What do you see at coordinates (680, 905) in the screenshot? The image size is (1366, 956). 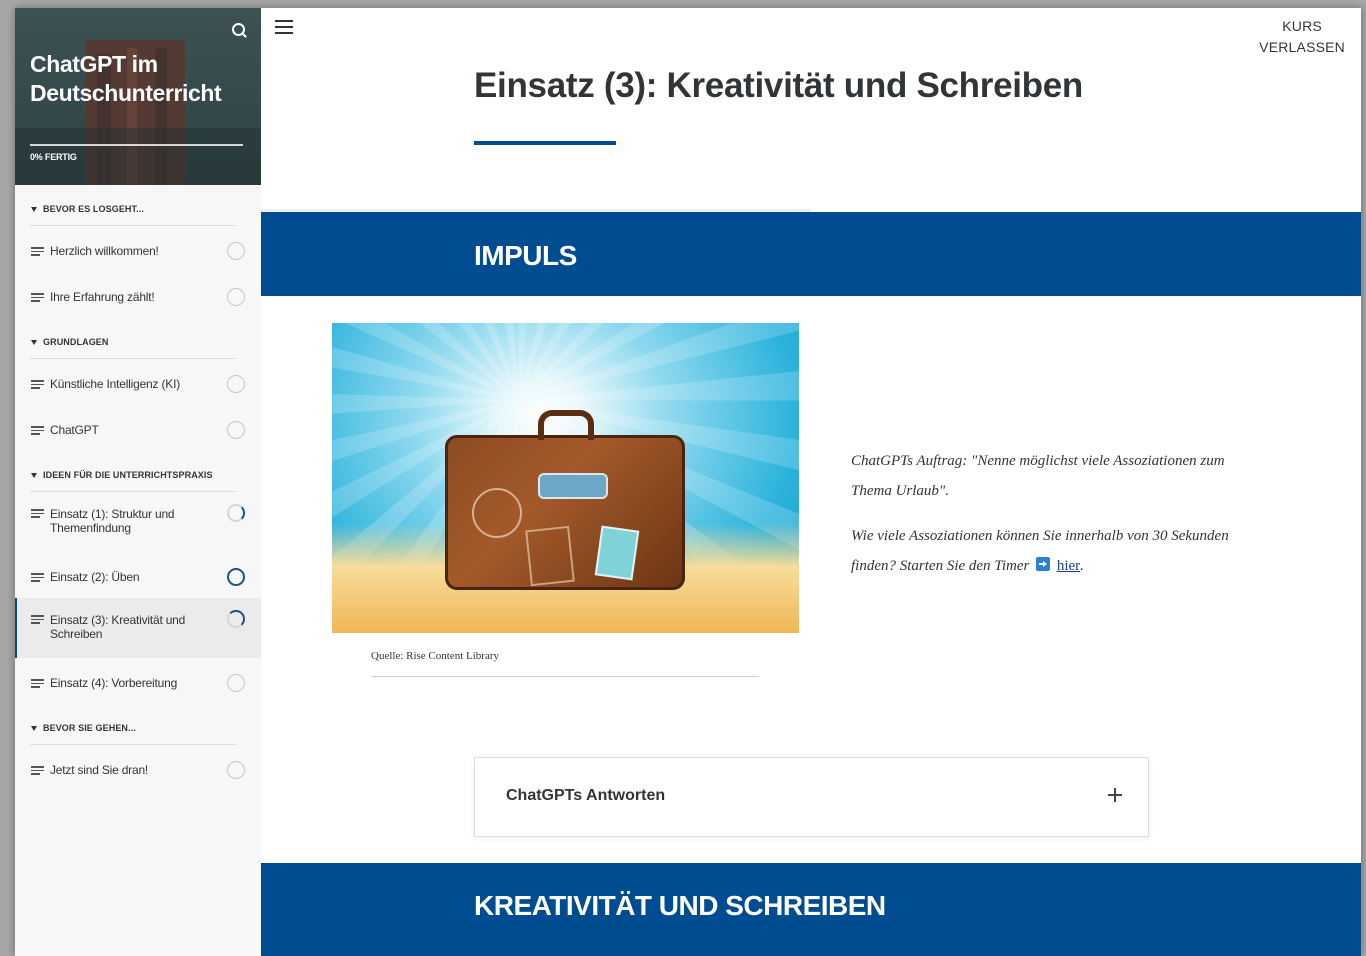 I see `section-heading: KREATIVITÄT UND SCHREIBEN` at bounding box center [680, 905].